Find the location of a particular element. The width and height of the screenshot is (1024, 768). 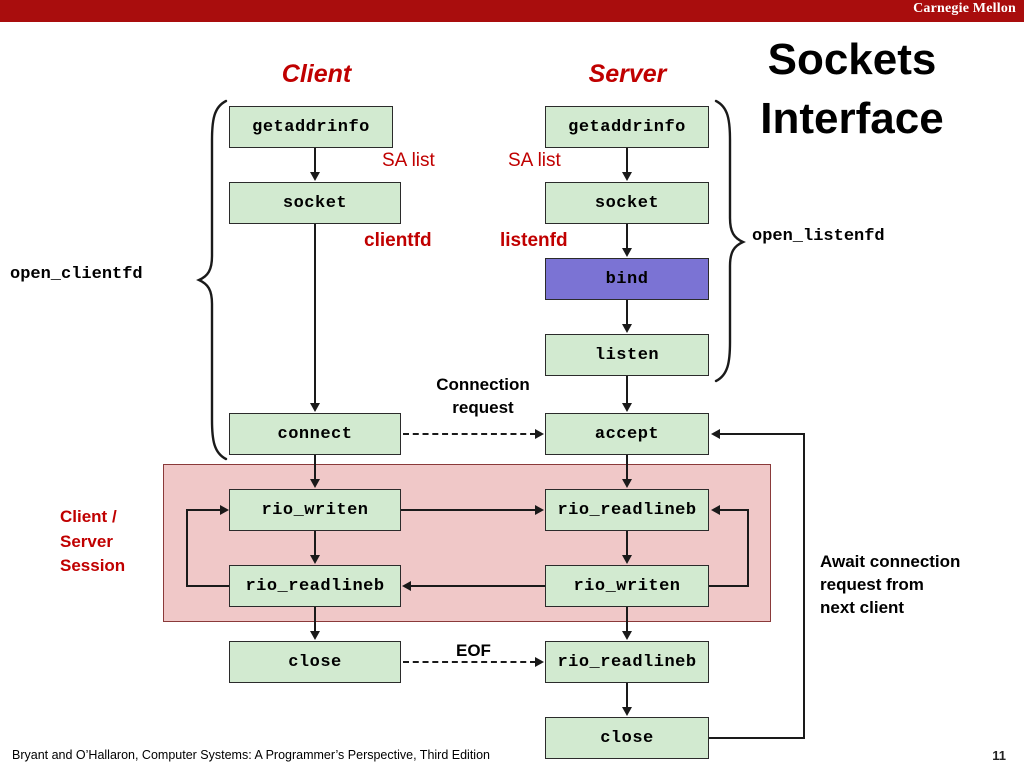

annotation-eof: EOF is located at coordinates (473, 650).